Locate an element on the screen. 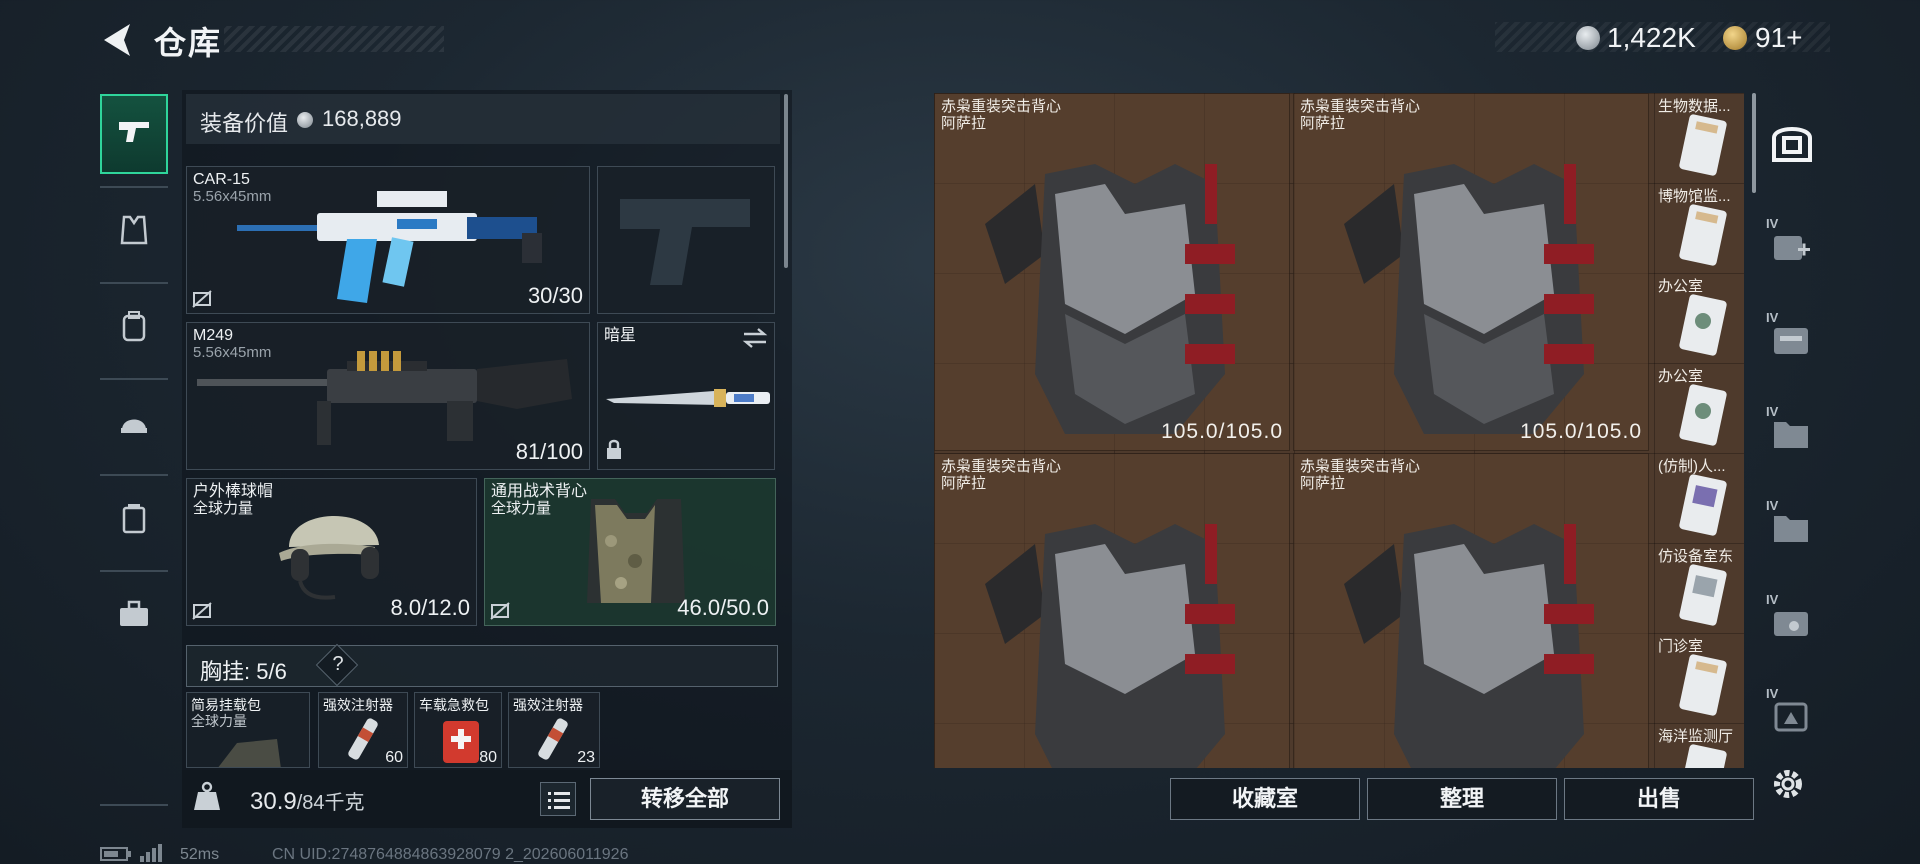  secondary-weapon-slot: M249 5.56x45mm 81/100 is located at coordinates (388, 396).